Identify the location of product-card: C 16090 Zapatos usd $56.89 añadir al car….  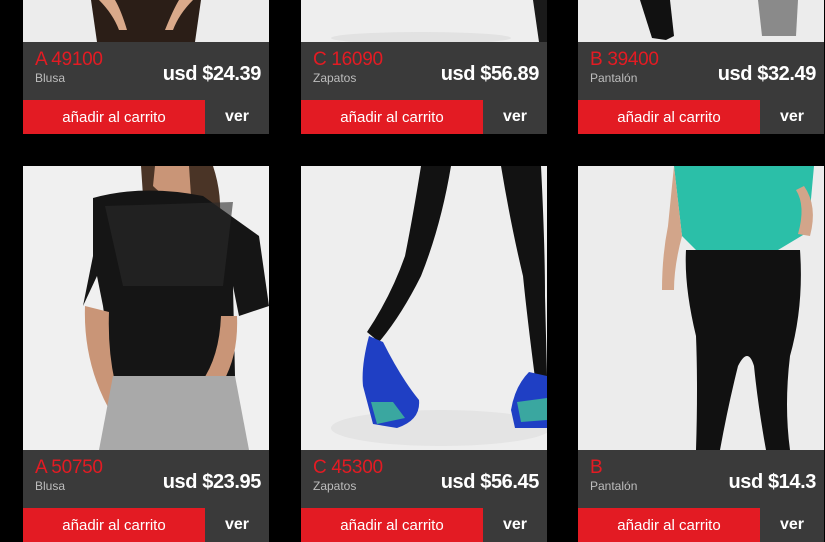
(424, 67).